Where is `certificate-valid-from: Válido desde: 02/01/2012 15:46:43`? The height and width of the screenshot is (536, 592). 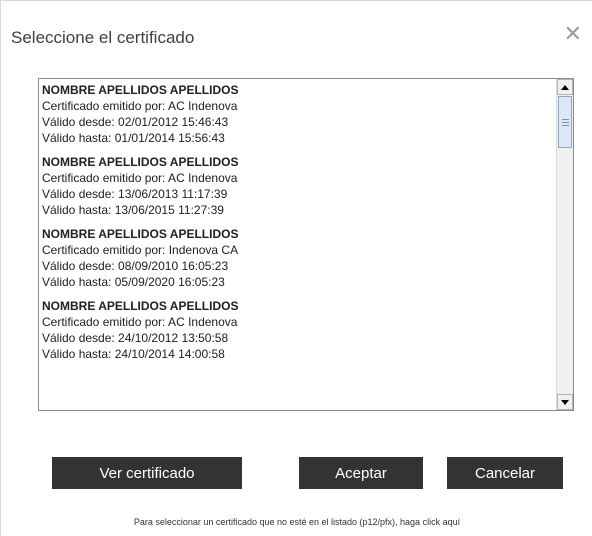
certificate-valid-from: Válido desde: 02/01/2012 15:46:43 is located at coordinates (135, 122).